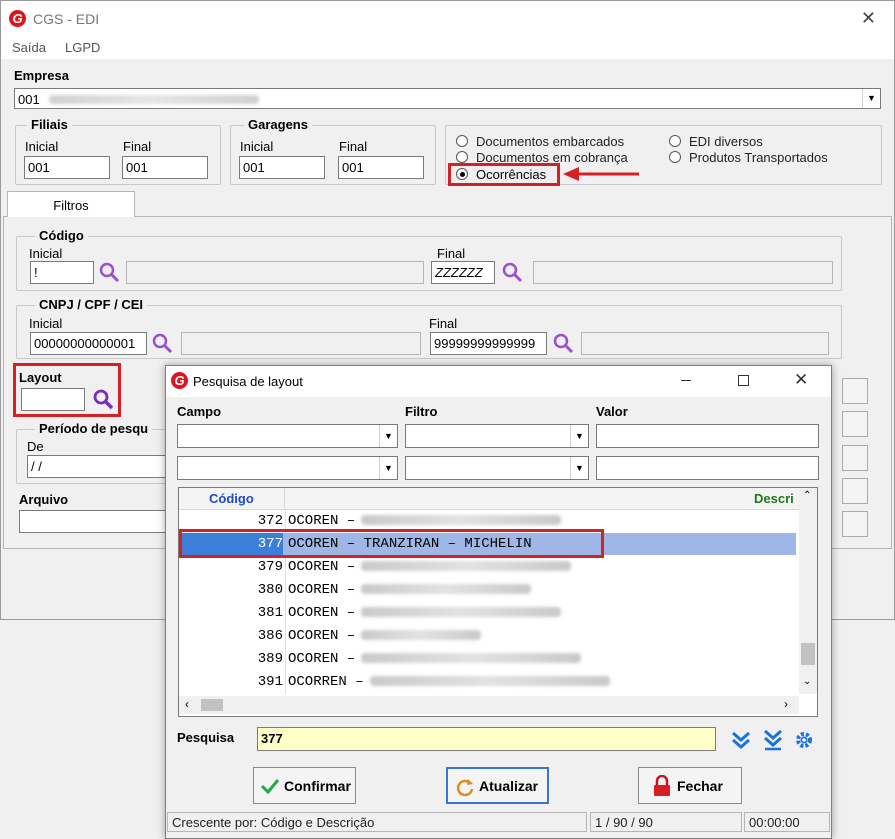 The width and height of the screenshot is (895, 839). Describe the element at coordinates (447, 98) in the screenshot. I see `empresa-select: 001 ▼` at that location.